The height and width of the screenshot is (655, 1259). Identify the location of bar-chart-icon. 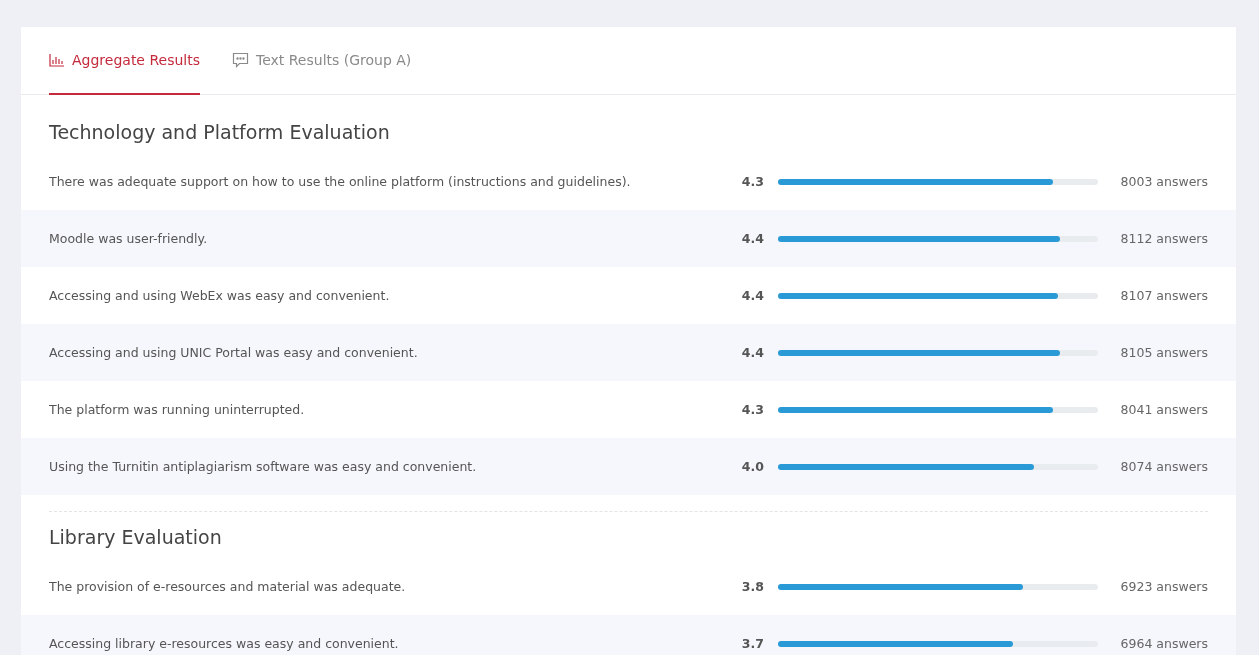
(57, 60).